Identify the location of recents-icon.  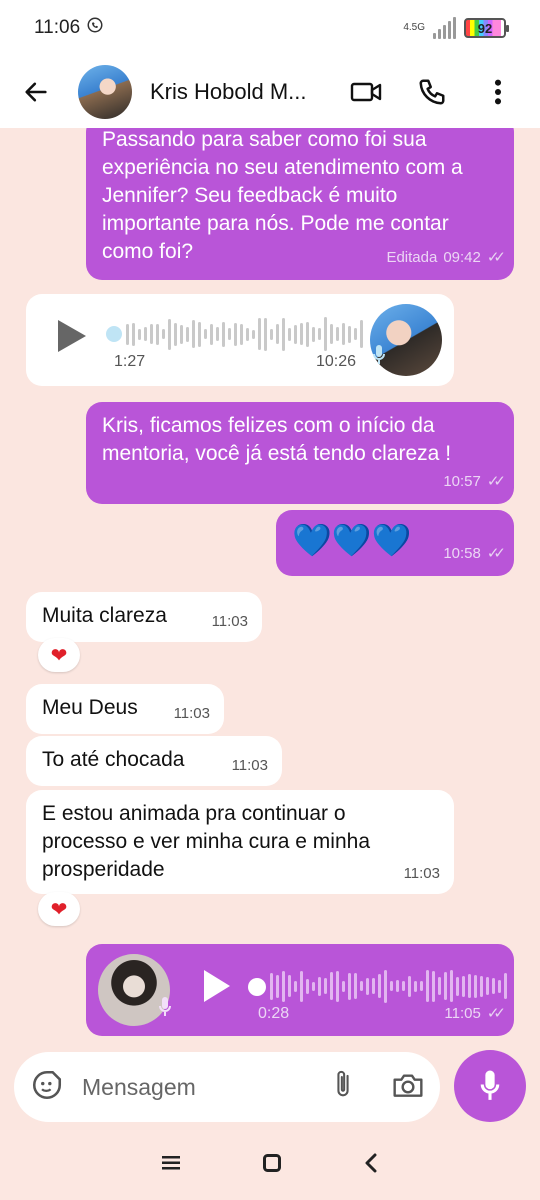
(170, 1165).